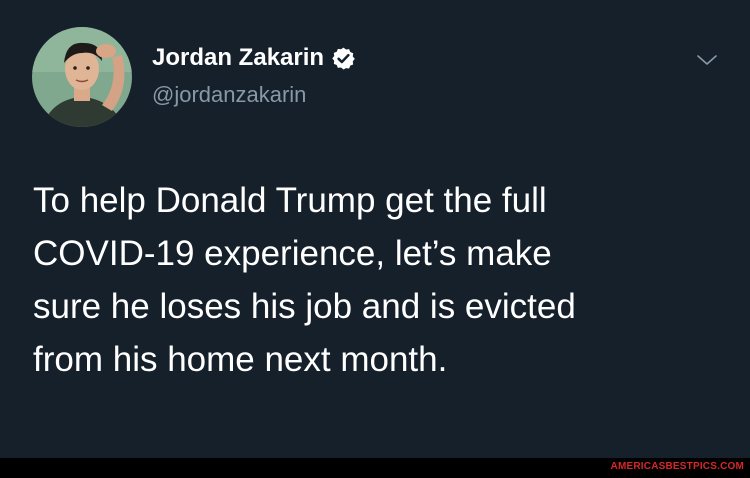  Describe the element at coordinates (229, 95) in the screenshot. I see `author-handle: @jordanzakarin` at that location.